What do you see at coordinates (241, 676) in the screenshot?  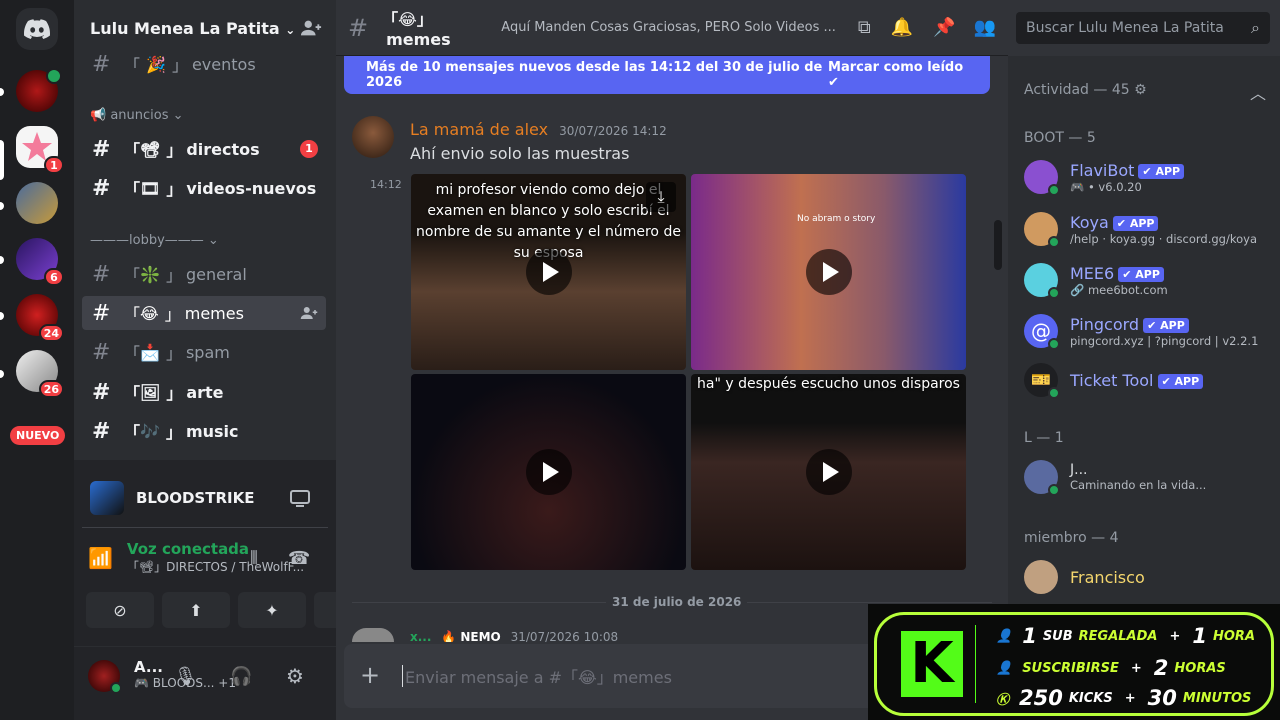 I see `headphones-icon: 🎧` at bounding box center [241, 676].